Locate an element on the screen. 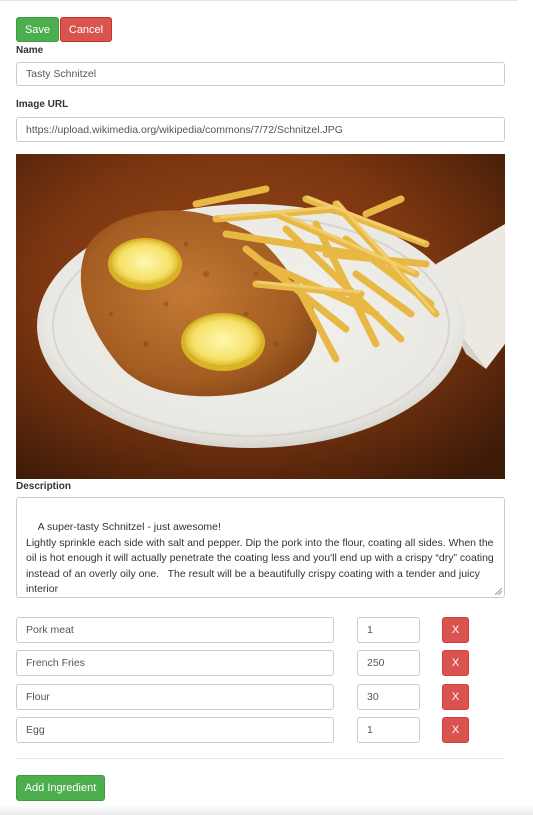 This screenshot has width=533, height=815. ingredient-row: French Fries 250 X is located at coordinates (266, 663).